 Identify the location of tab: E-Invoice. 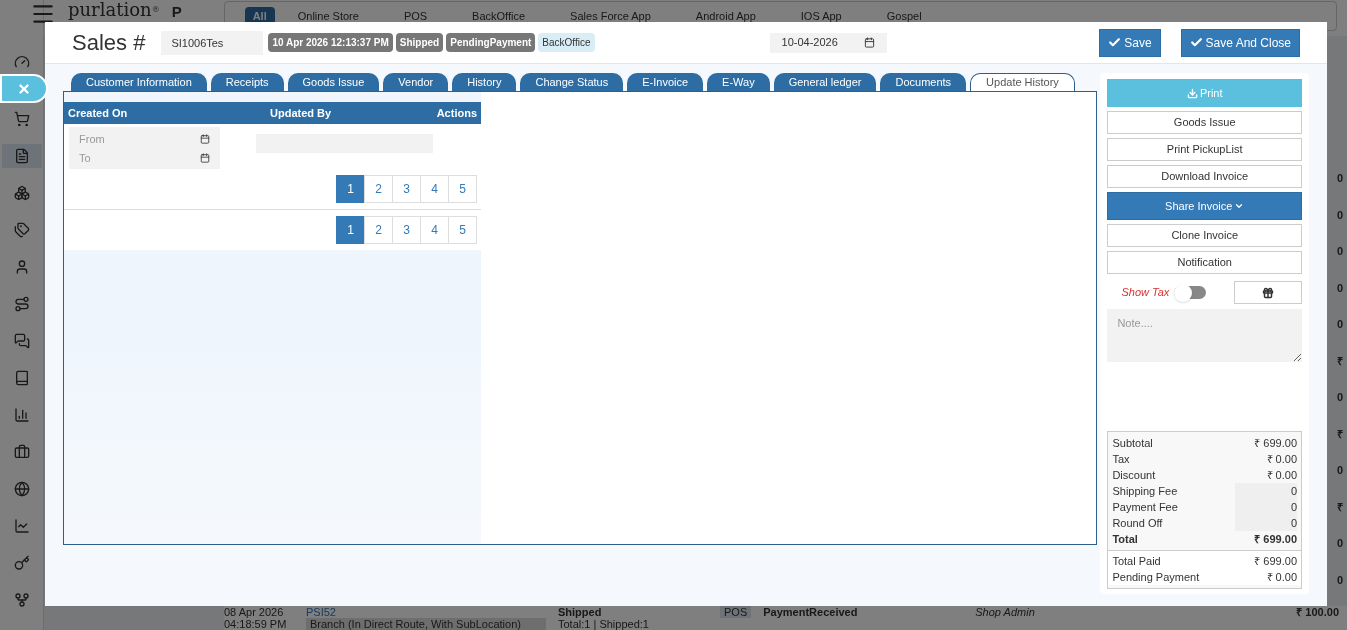
(665, 82).